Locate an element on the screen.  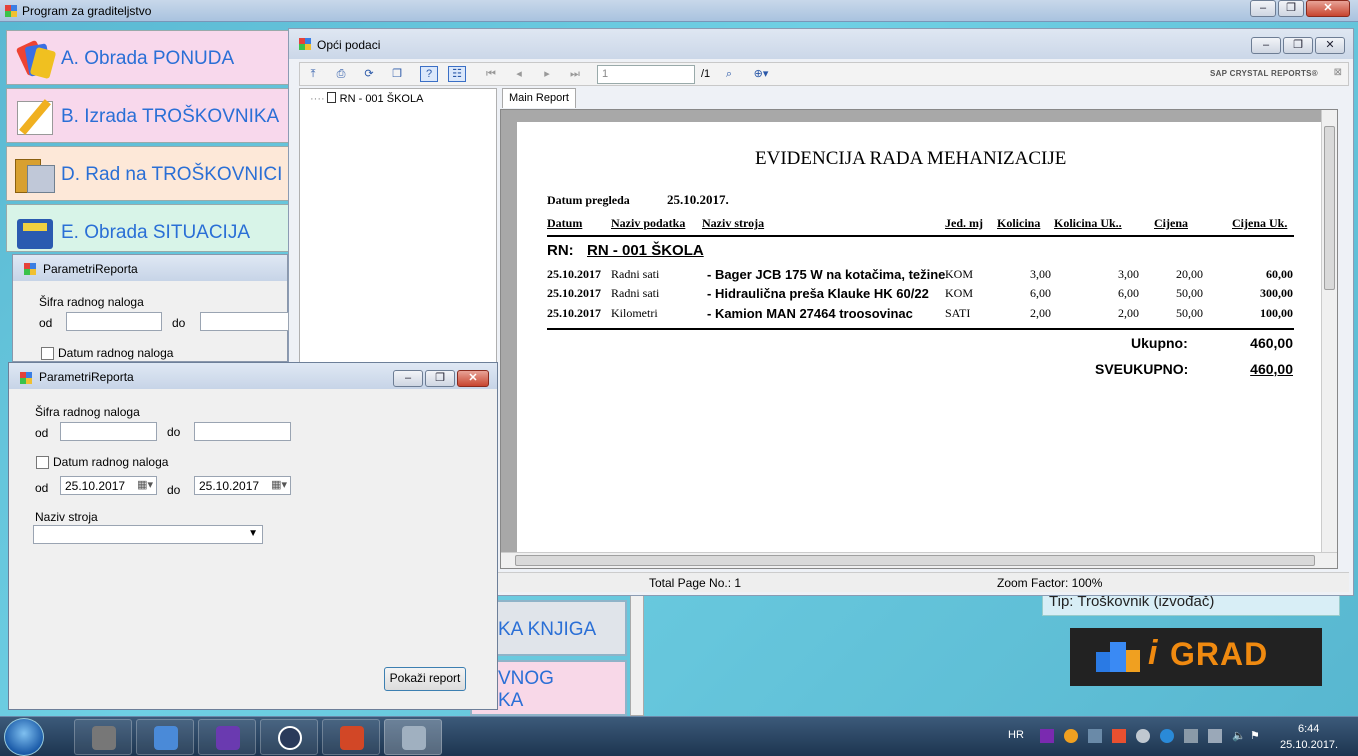
page-total: /1 is located at coordinates (706, 74).